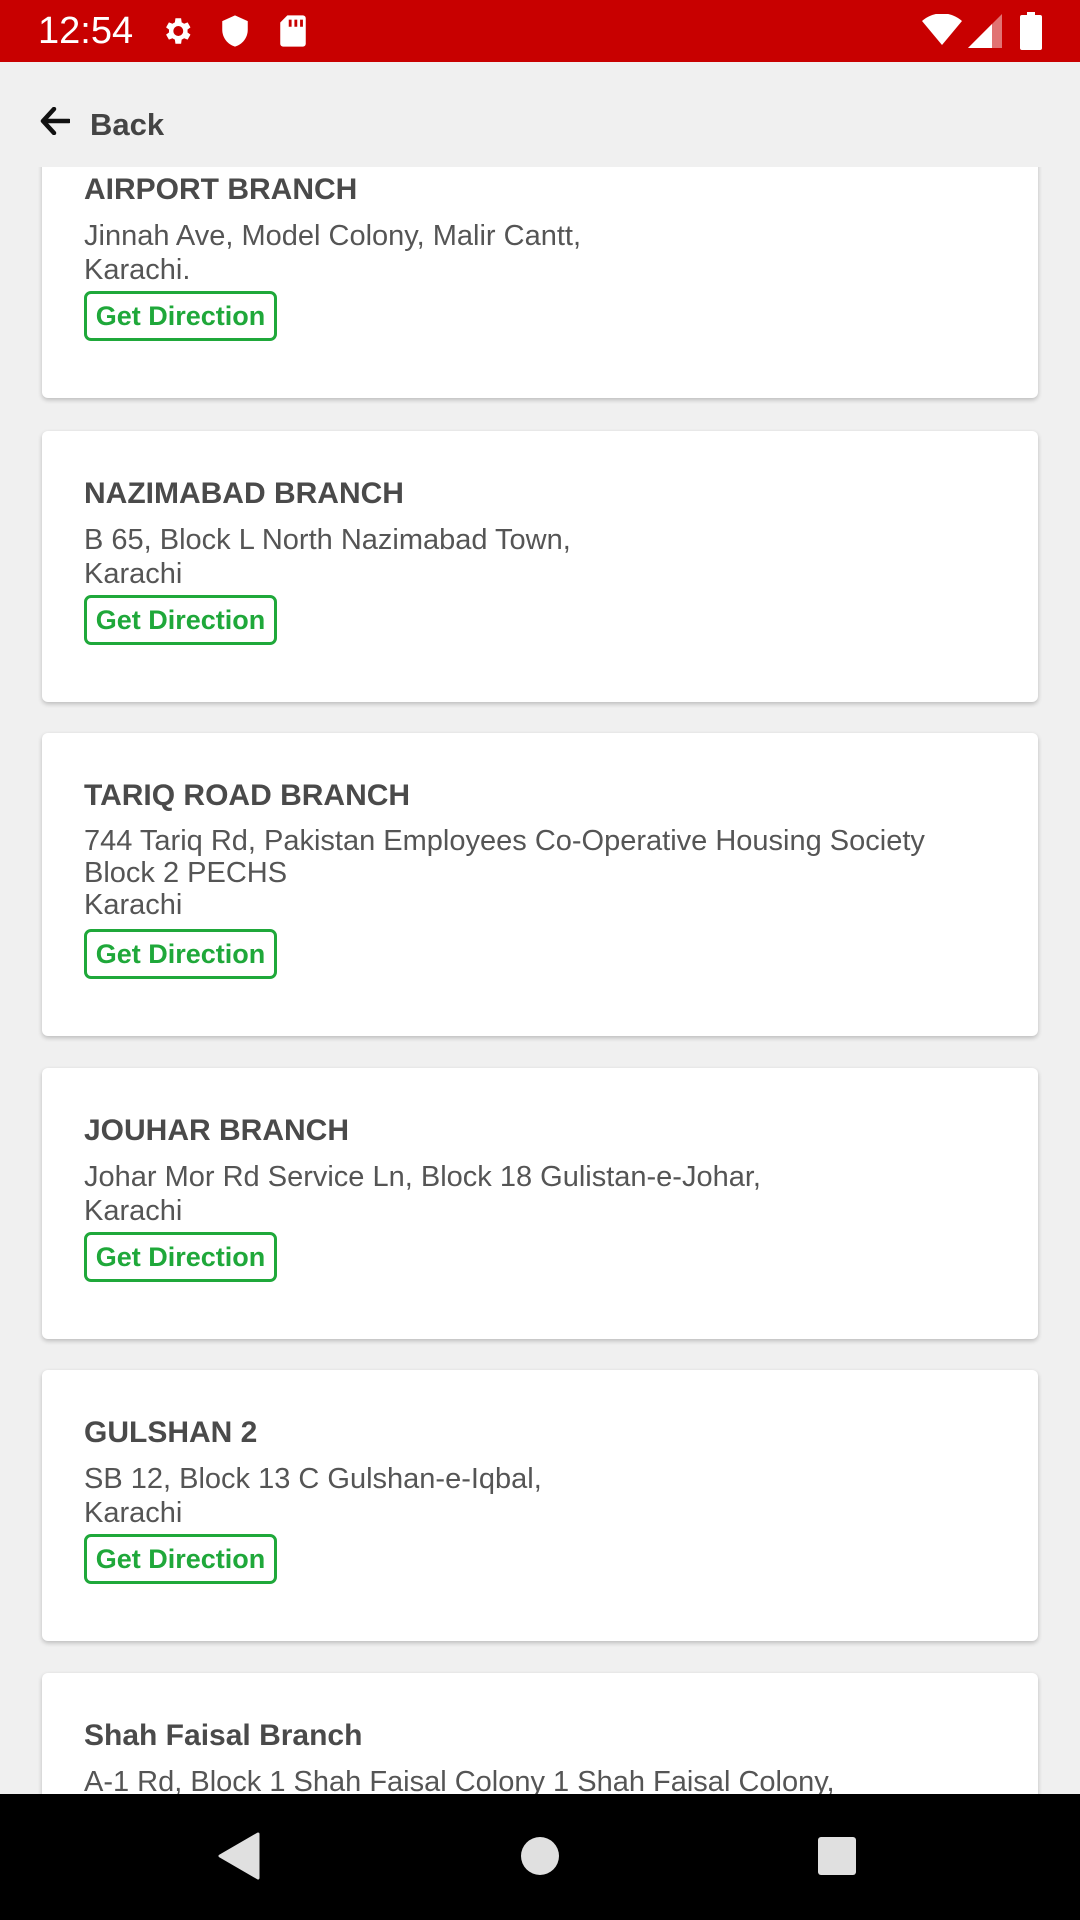  Describe the element at coordinates (137, 270) in the screenshot. I see `address-line: Karachi.` at that location.